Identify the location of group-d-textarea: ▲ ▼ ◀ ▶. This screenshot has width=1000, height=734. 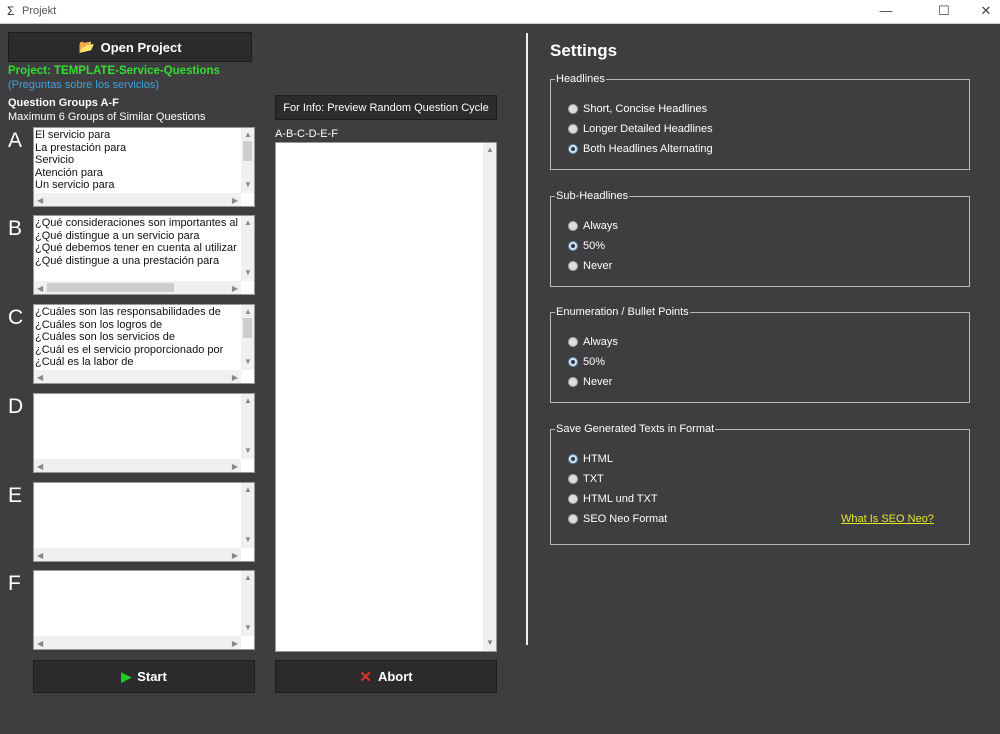
(144, 433).